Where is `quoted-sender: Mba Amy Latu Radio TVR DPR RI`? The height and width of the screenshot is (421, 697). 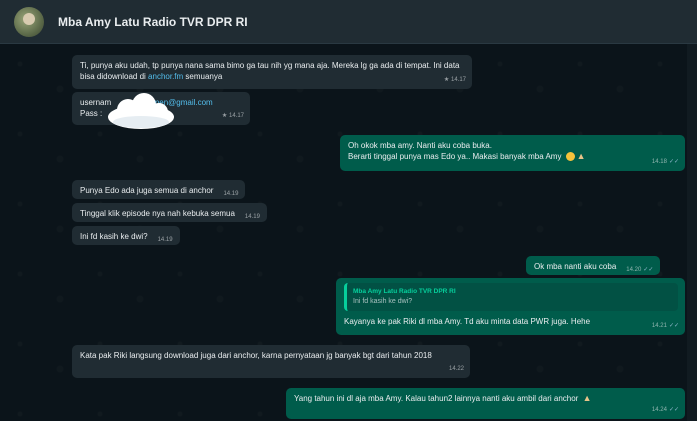
quoted-sender: Mba Amy Latu Radio TVR DPR RI is located at coordinates (404, 291).